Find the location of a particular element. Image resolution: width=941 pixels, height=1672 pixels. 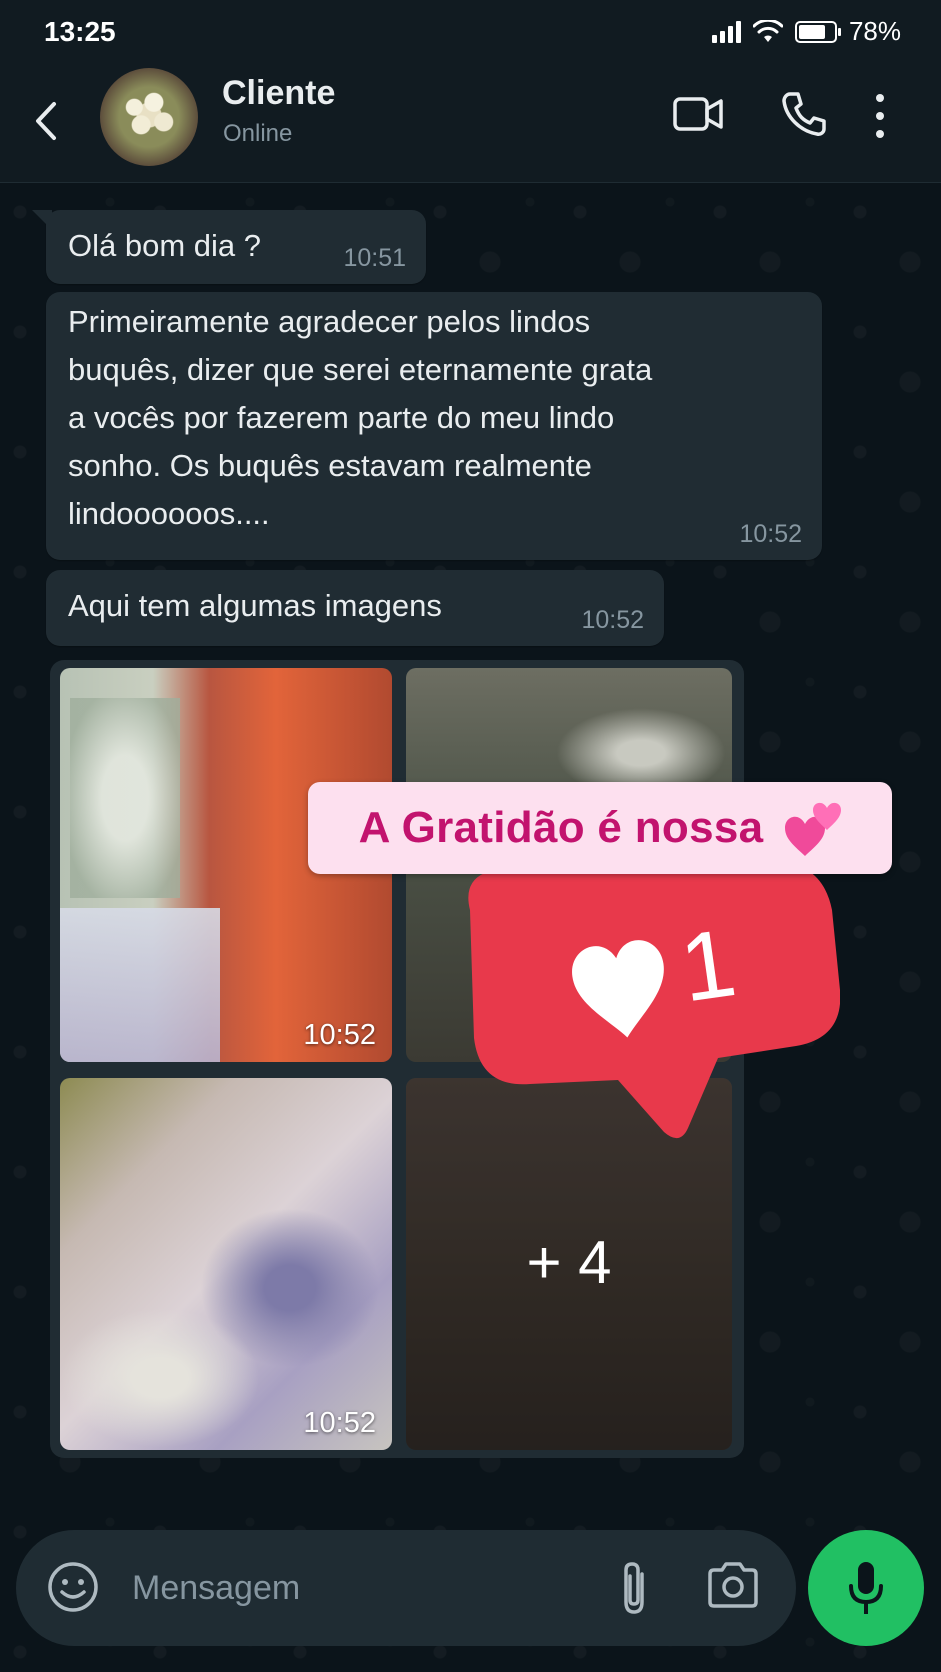

video-call-icon is located at coordinates (698, 114).